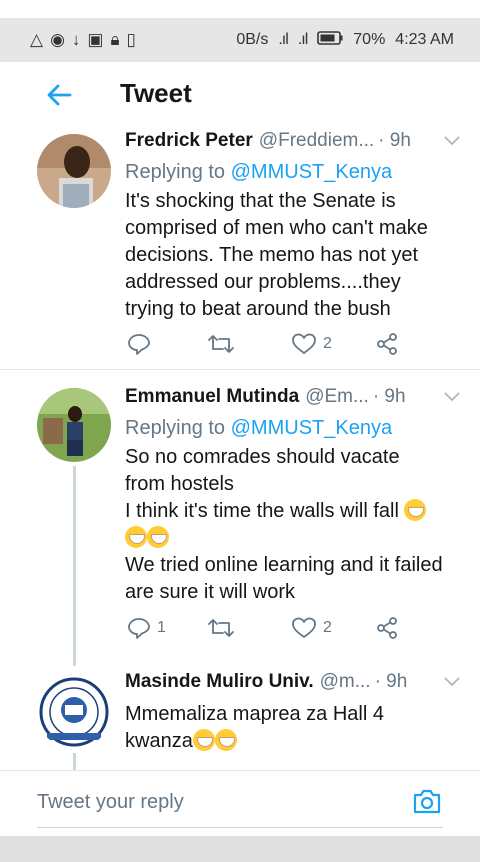 The width and height of the screenshot is (480, 862). I want to click on back-arrow-icon, so click(59, 95).